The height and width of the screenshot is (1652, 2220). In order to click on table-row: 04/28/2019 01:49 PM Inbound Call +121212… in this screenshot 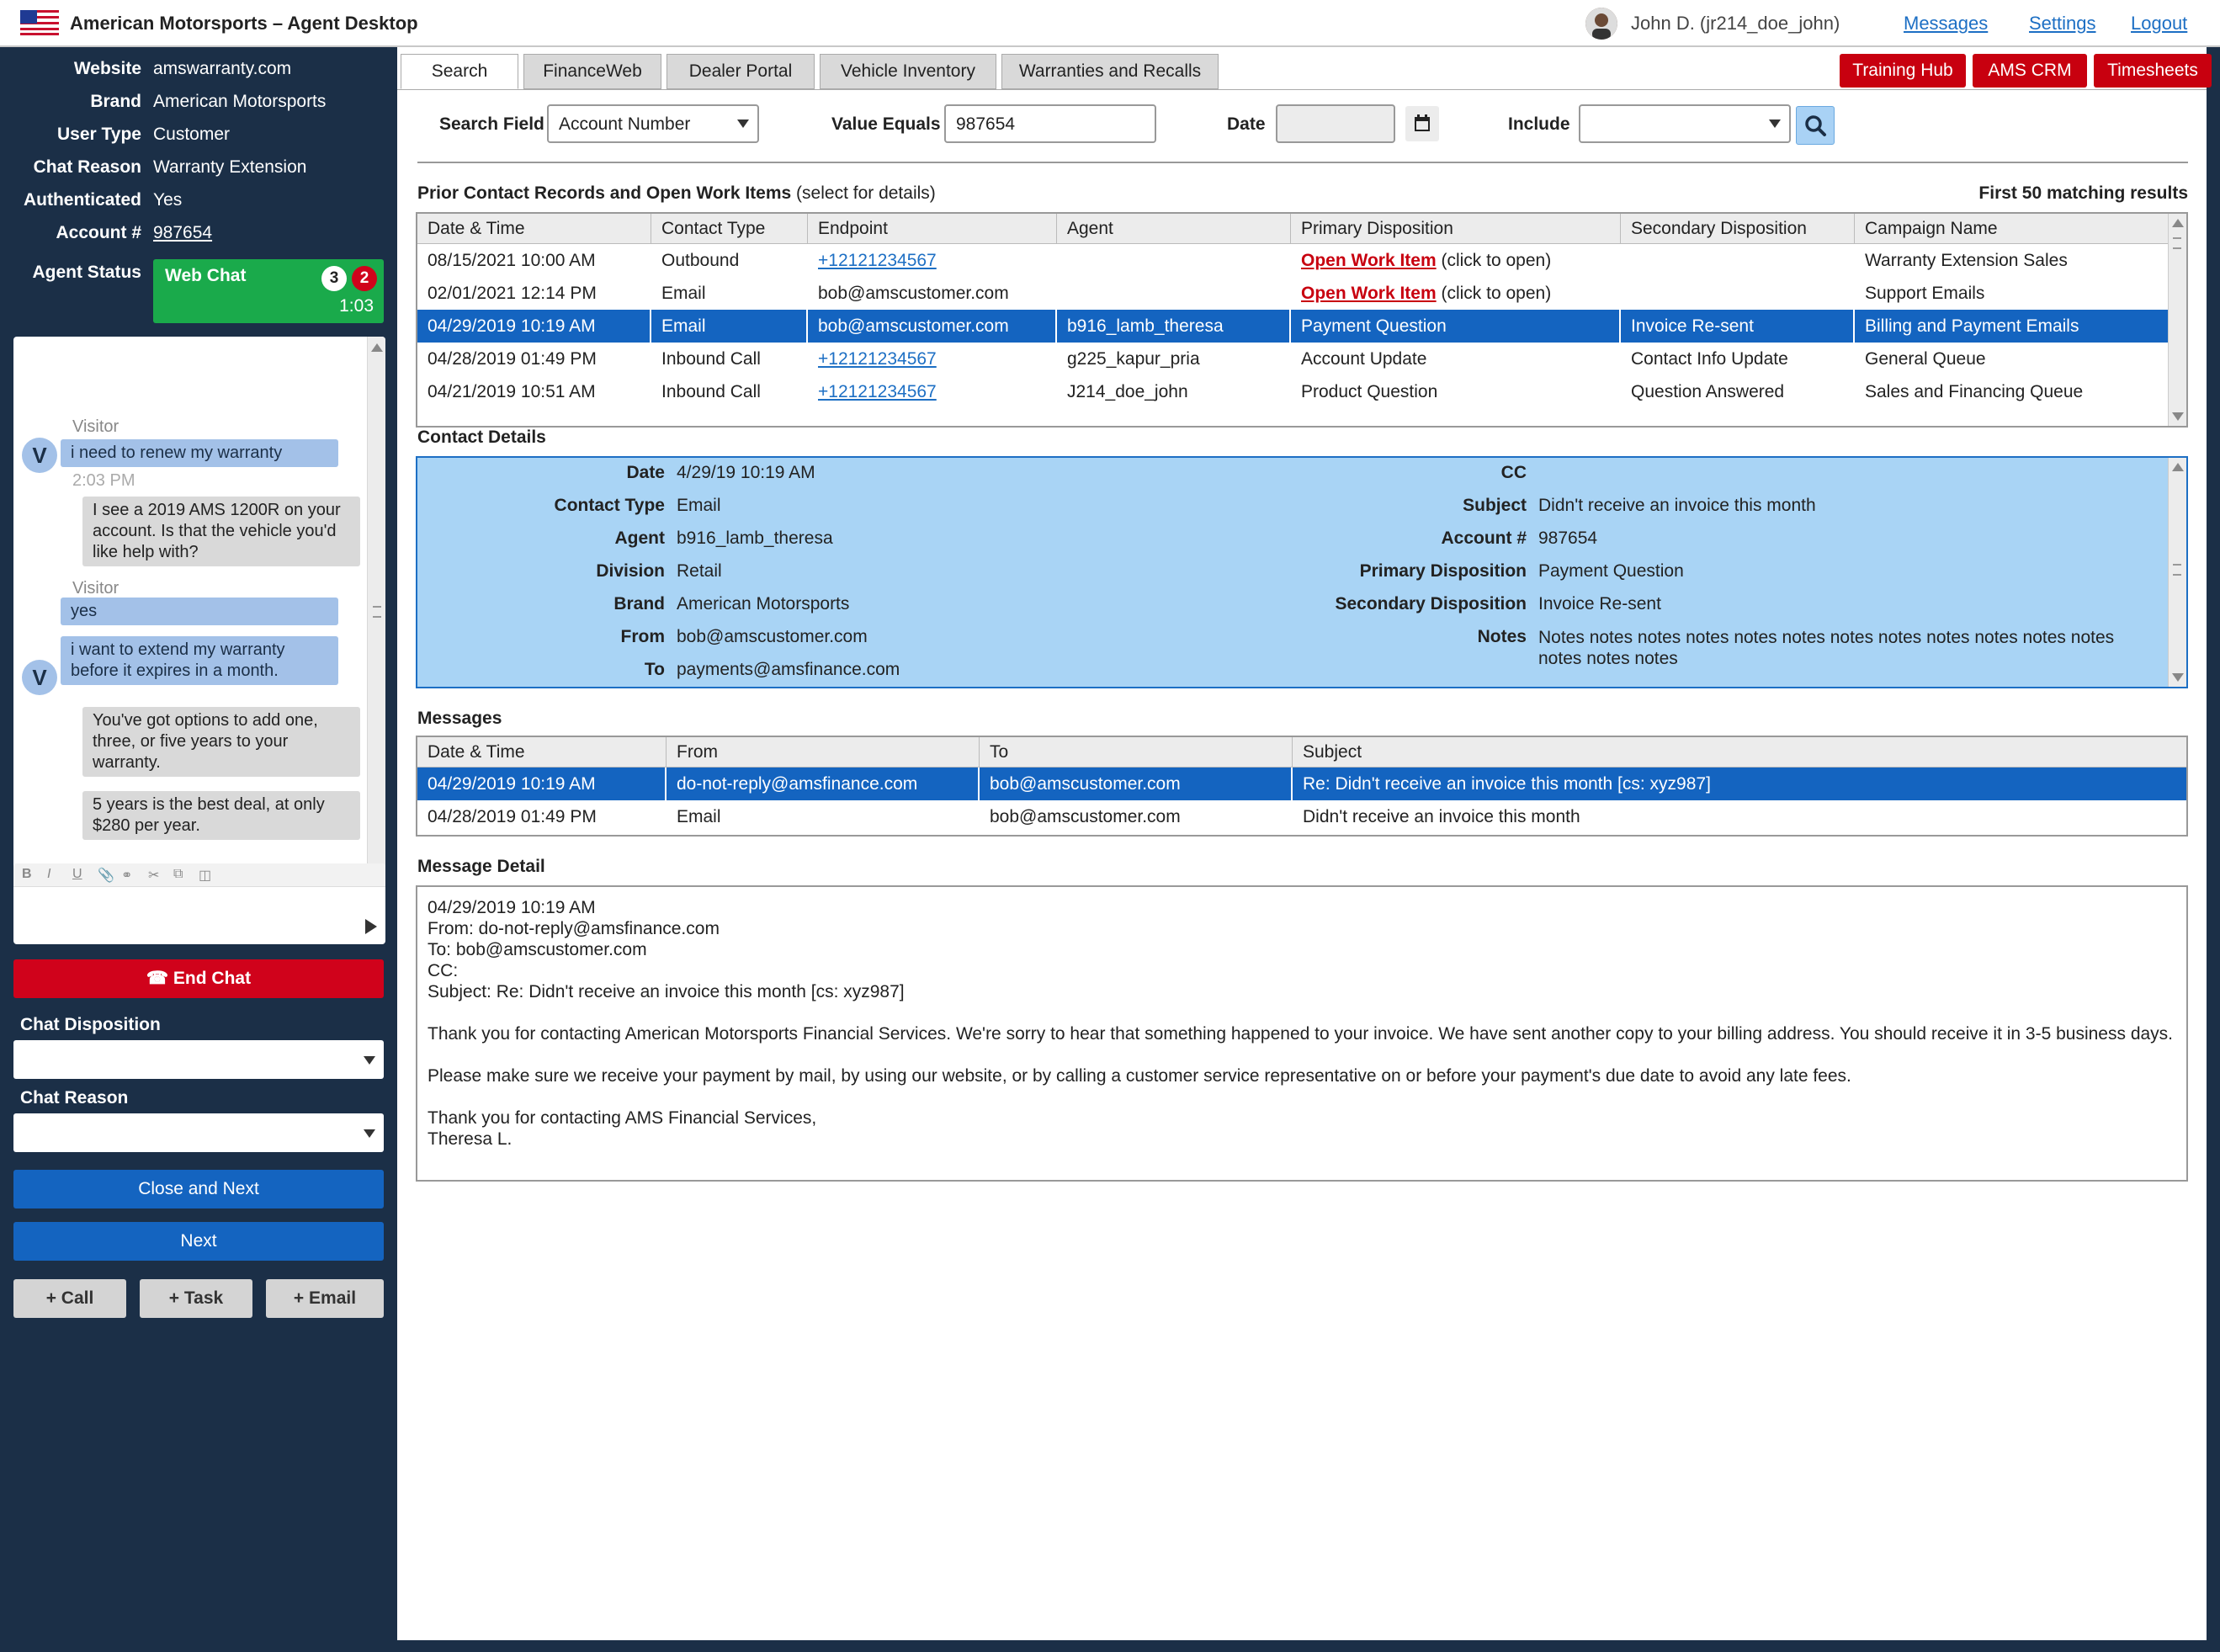, I will do `click(1293, 359)`.